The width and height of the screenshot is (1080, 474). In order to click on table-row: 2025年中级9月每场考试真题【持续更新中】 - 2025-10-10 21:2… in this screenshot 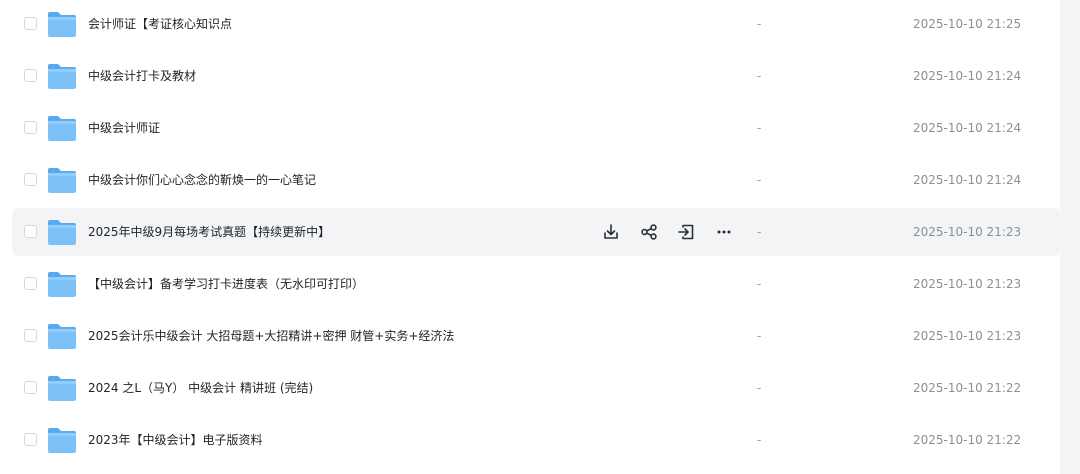, I will do `click(536, 232)`.